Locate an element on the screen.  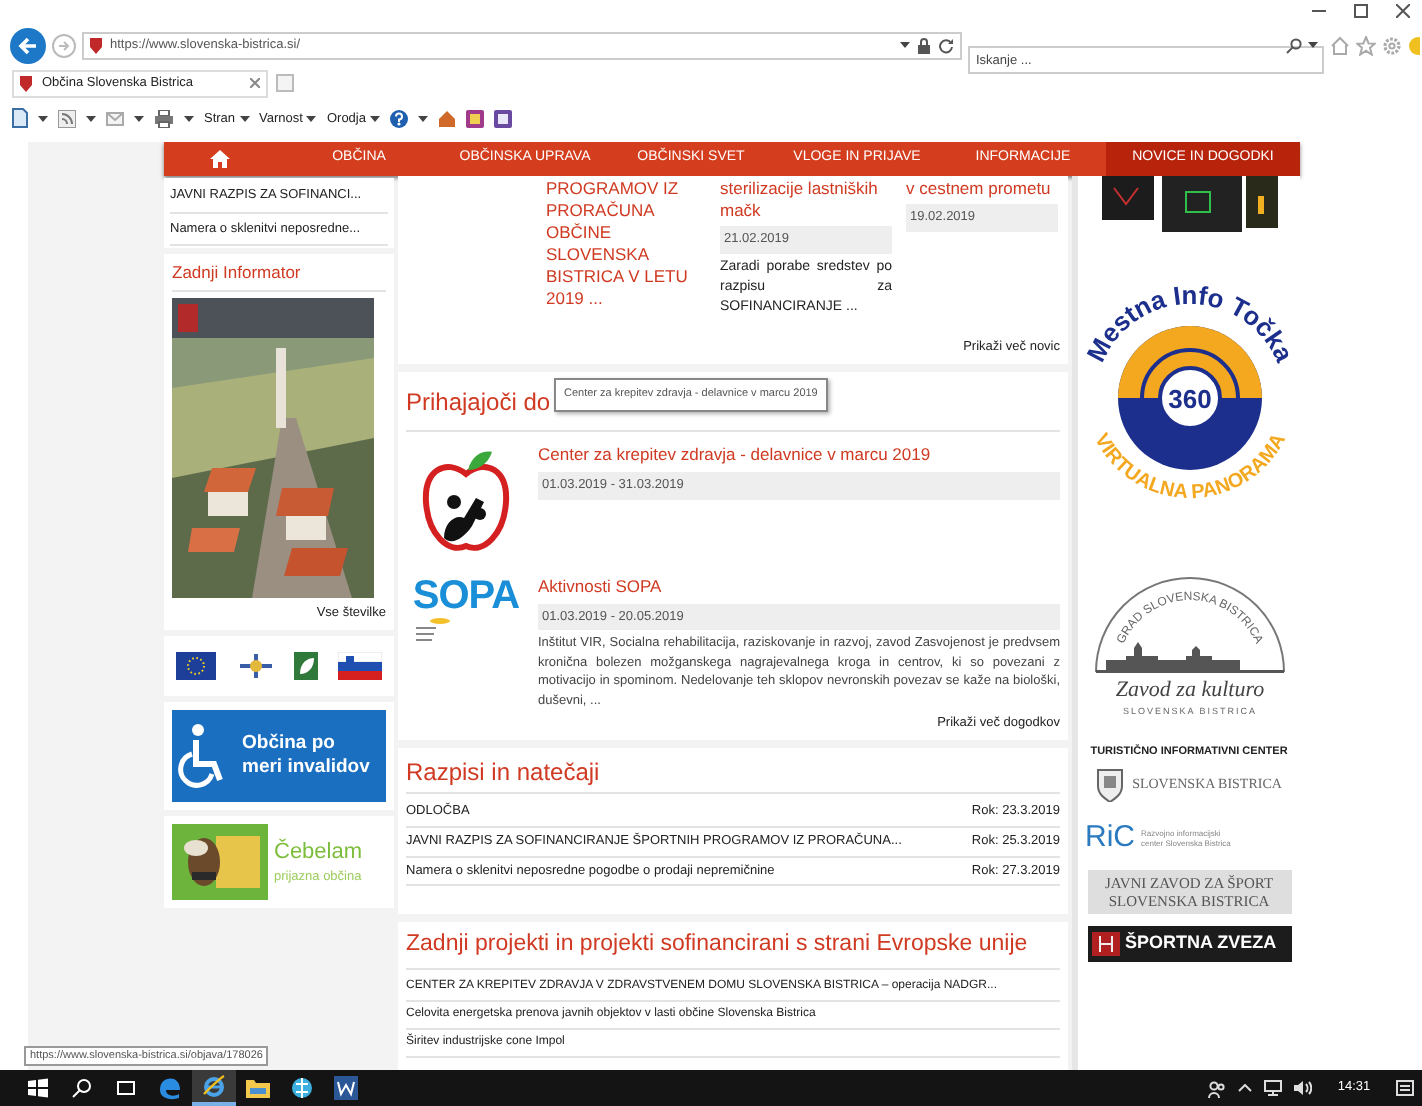
section-title: Prihajajoči do is located at coordinates (478, 402).